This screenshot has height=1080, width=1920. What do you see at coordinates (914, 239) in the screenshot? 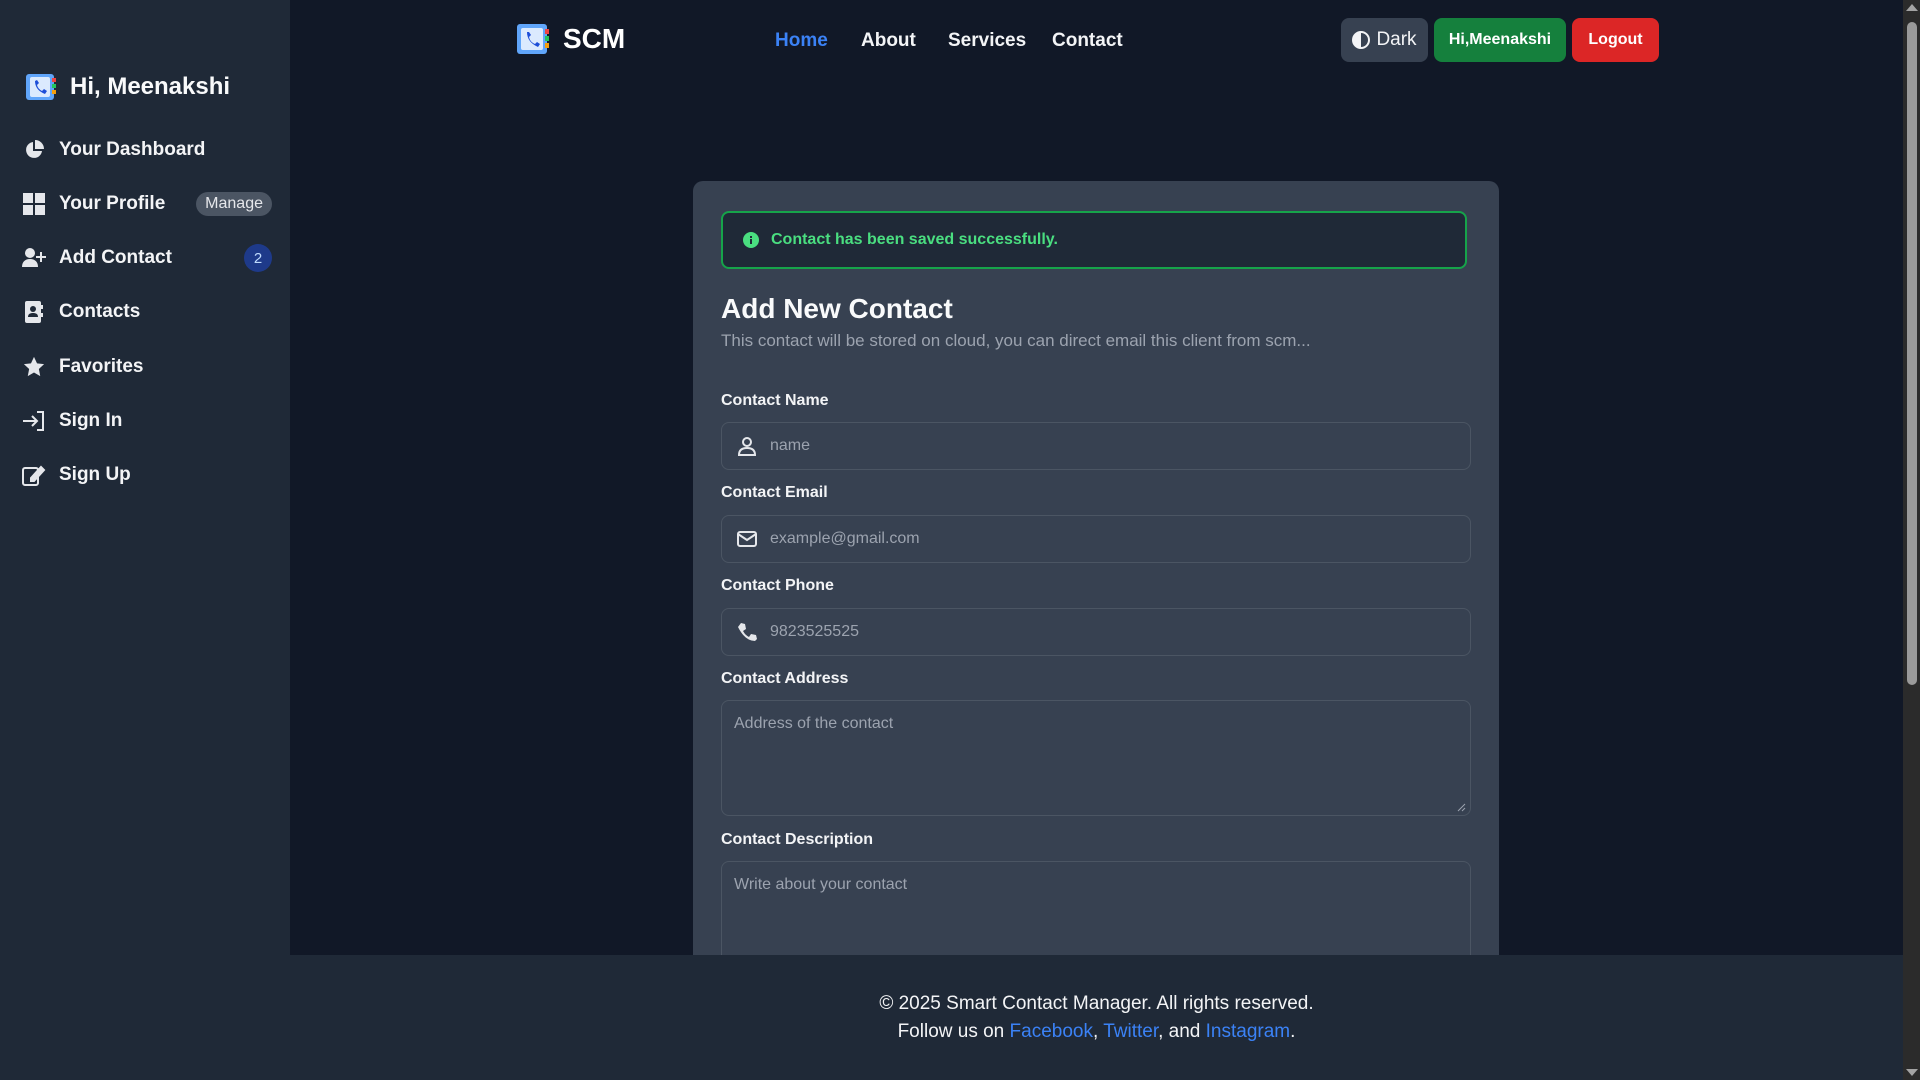
I see `alert-message: Contact has been saved successfully.` at bounding box center [914, 239].